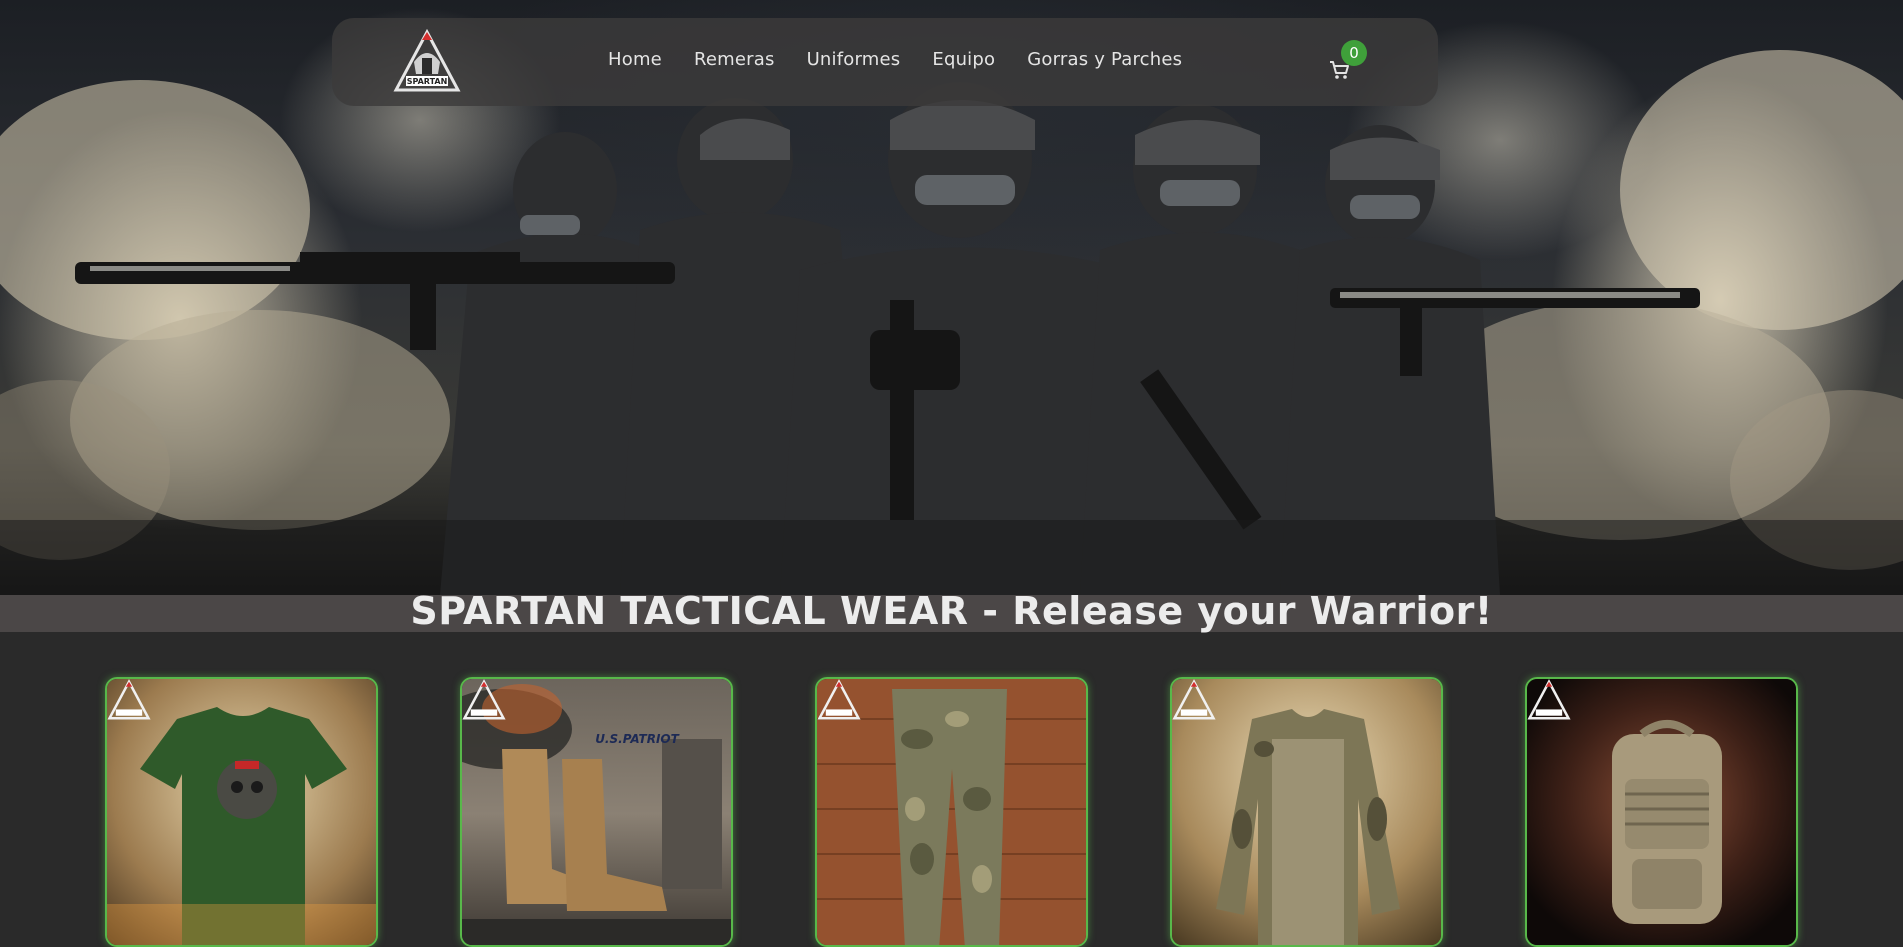 This screenshot has width=1903, height=947. I want to click on nav-uniformes: Uniformes, so click(854, 59).